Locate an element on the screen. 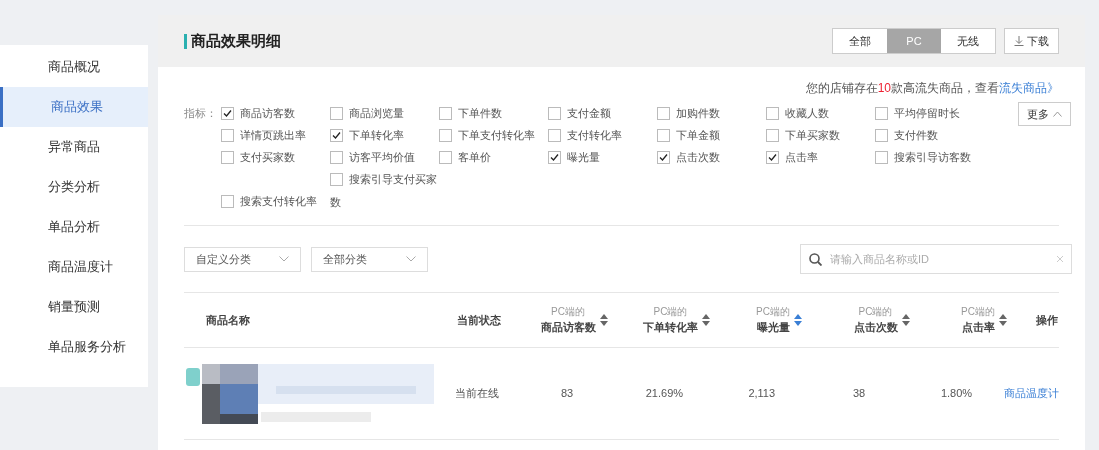  table-cell-text: 83 is located at coordinates (567, 394).